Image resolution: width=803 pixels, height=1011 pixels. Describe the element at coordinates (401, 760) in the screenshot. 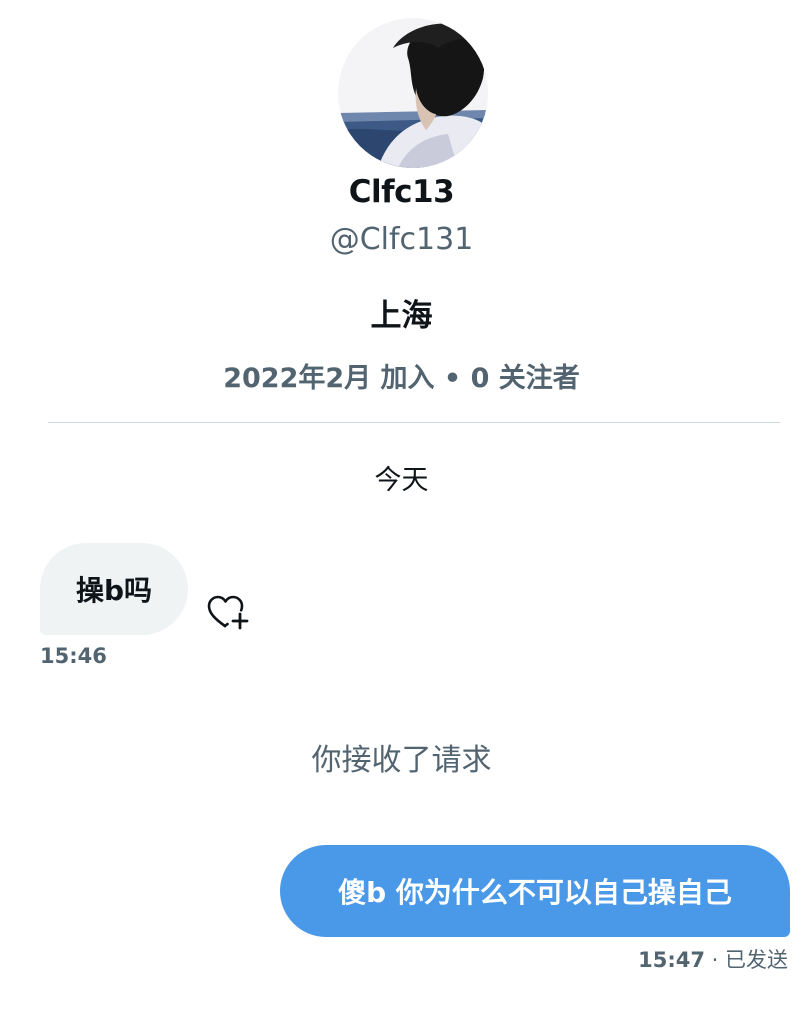

I see `request-accepted-note: 你接收了请求` at that location.